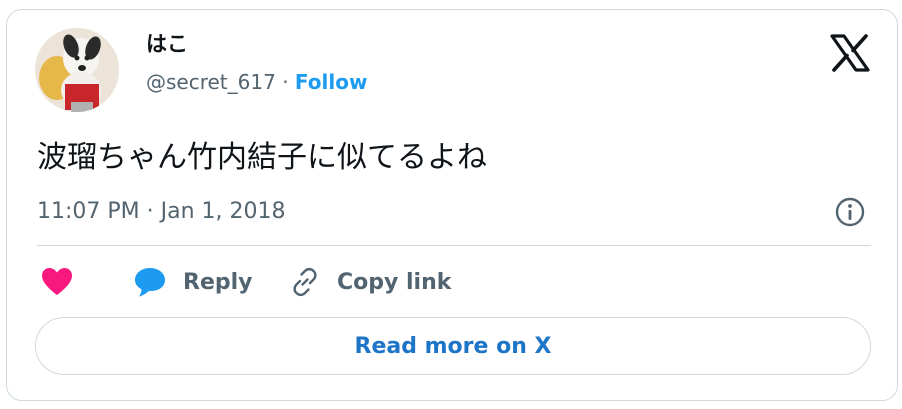 This screenshot has width=902, height=409. What do you see at coordinates (167, 44) in the screenshot?
I see `author-display-name: はこ` at bounding box center [167, 44].